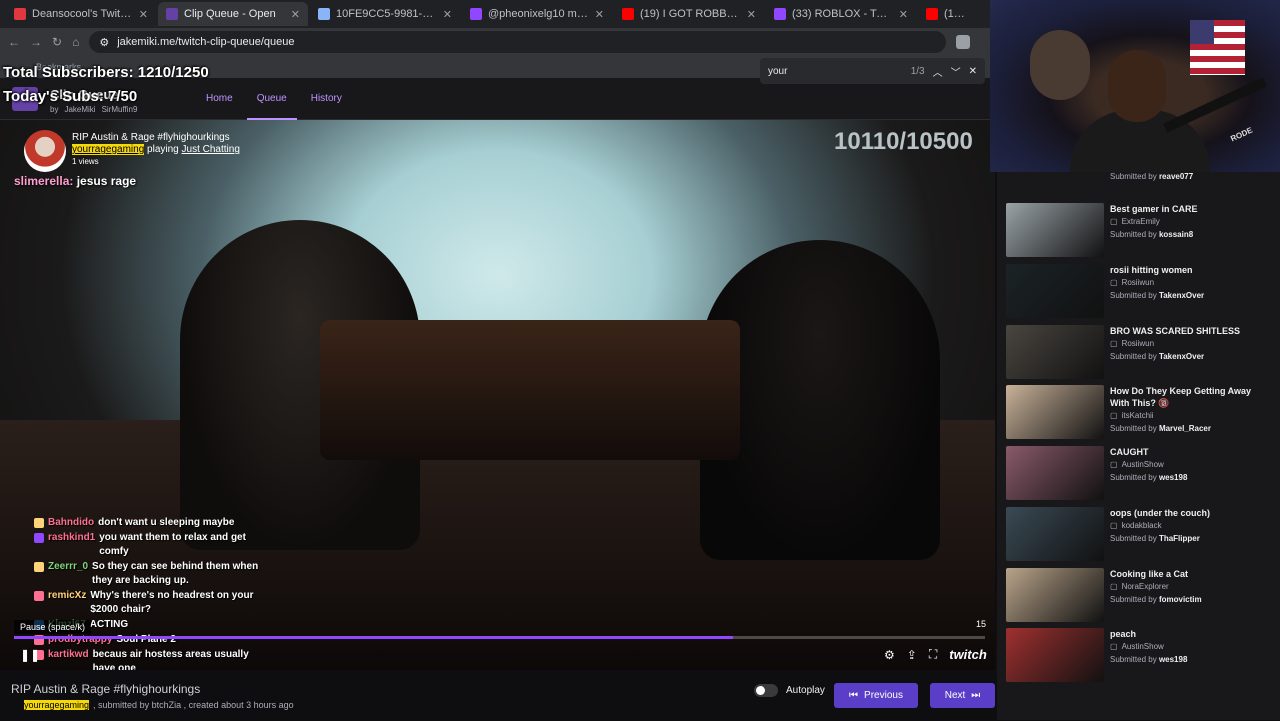  I want to click on previous-button: ⏮ Previous, so click(876, 695).